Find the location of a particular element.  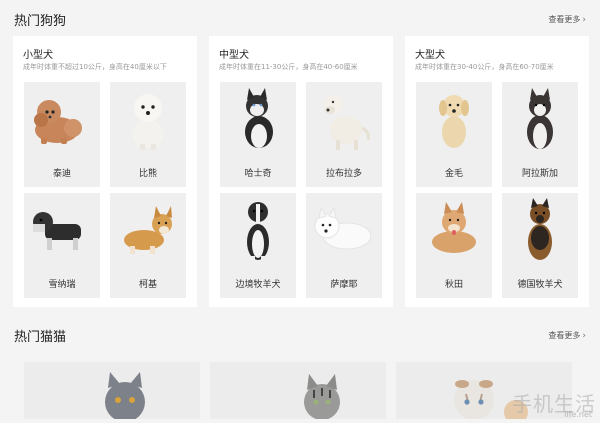

breed-card-akita: 秋田 is located at coordinates (454, 245).